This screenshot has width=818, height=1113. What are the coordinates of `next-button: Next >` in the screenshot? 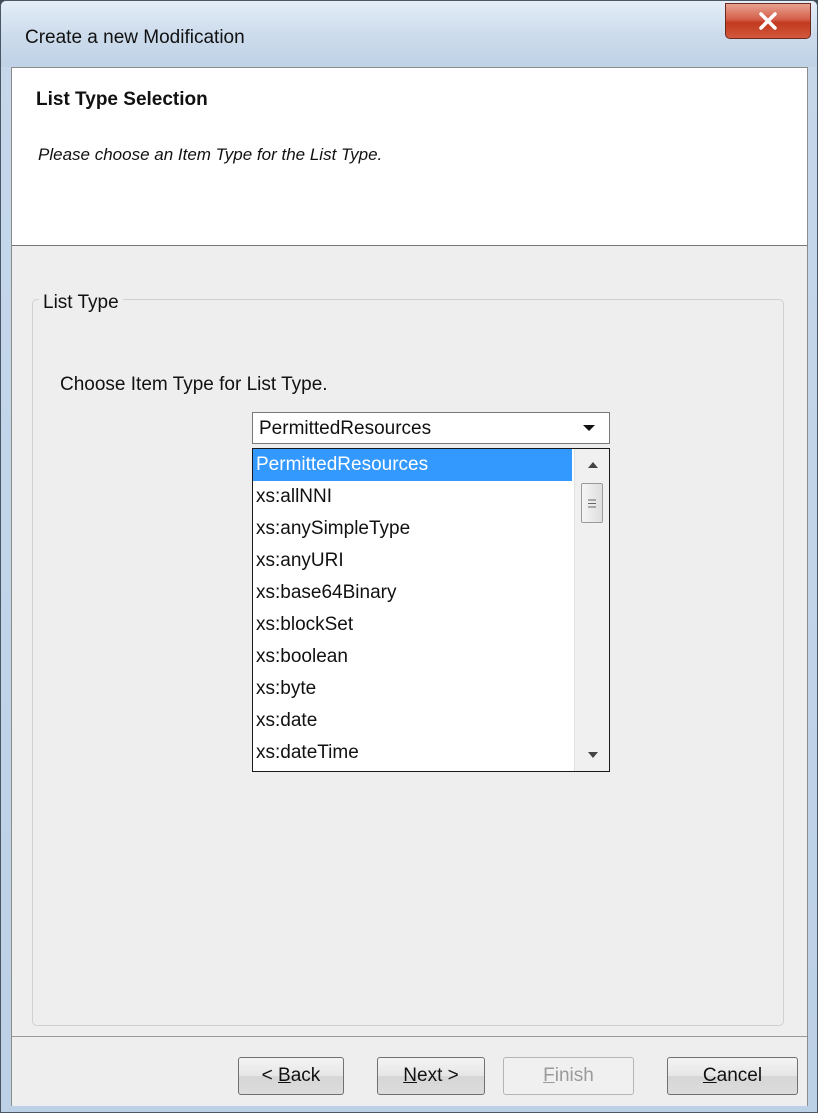 It's located at (431, 1076).